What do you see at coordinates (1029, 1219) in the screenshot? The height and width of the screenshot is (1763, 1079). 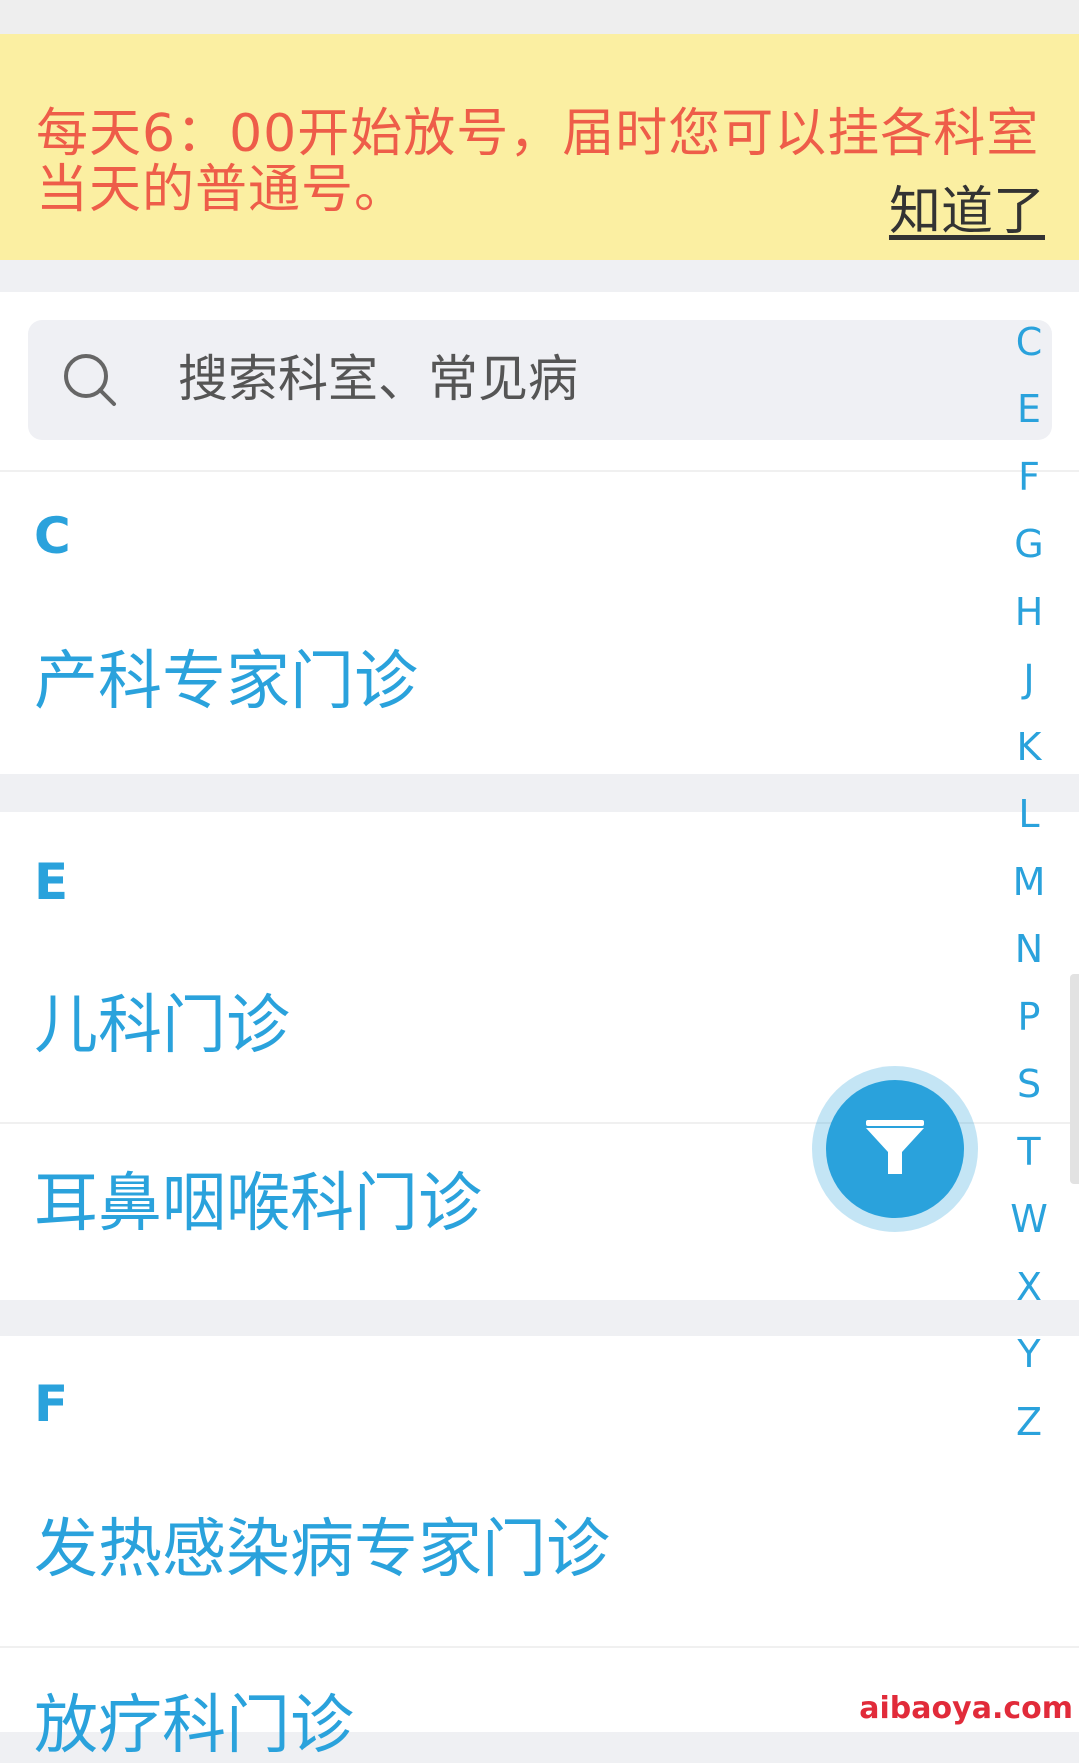 I see `index-letter-w: W` at bounding box center [1029, 1219].